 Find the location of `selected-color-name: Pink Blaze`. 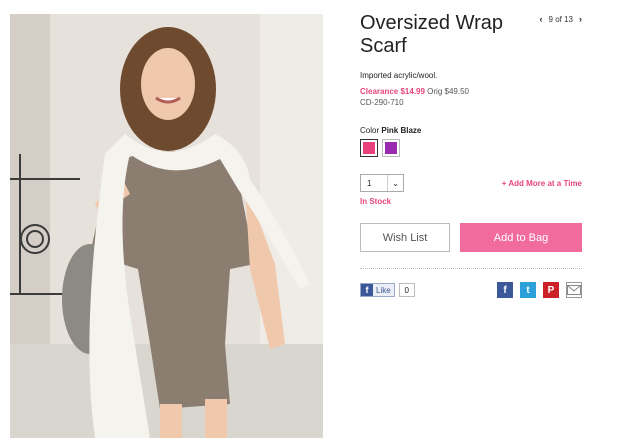

selected-color-name: Pink Blaze is located at coordinates (401, 130).